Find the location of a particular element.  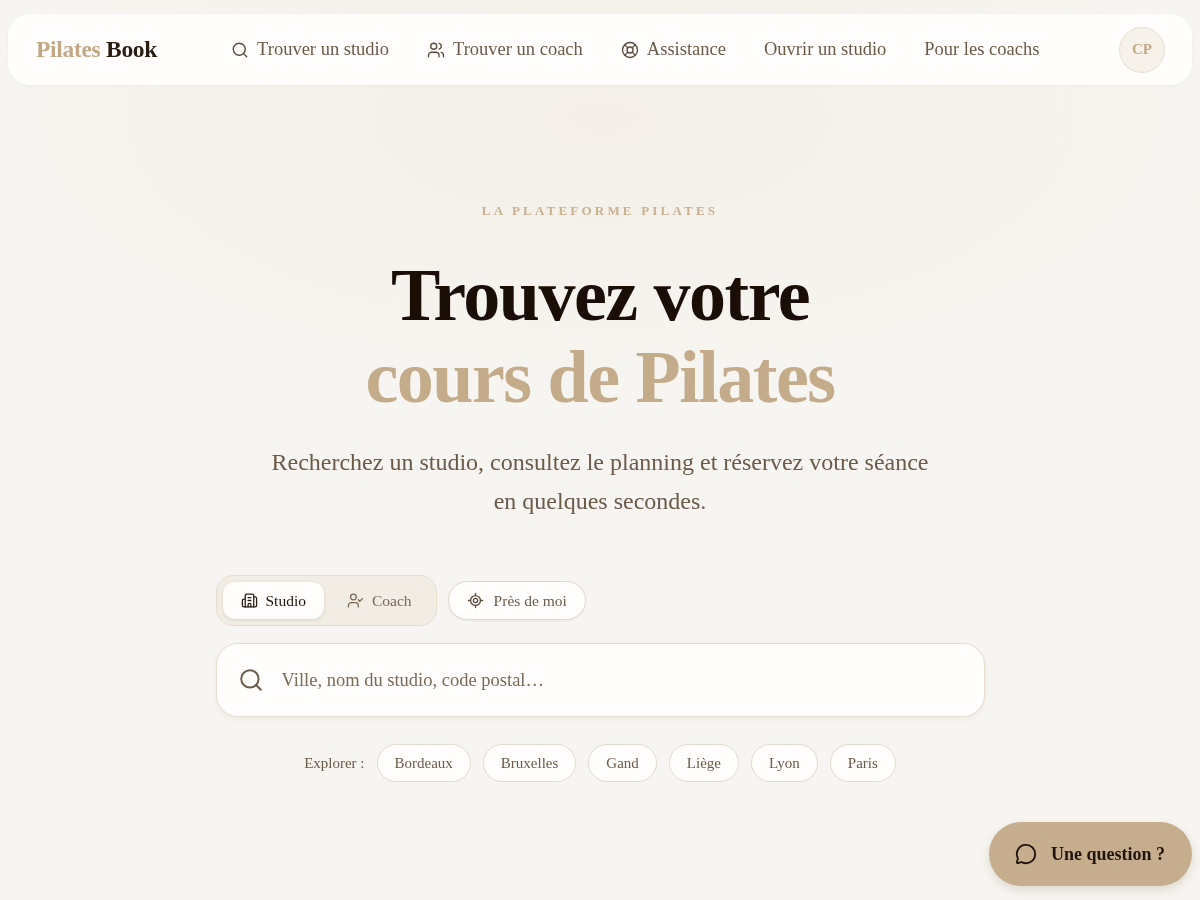

target-icon is located at coordinates (475, 600).